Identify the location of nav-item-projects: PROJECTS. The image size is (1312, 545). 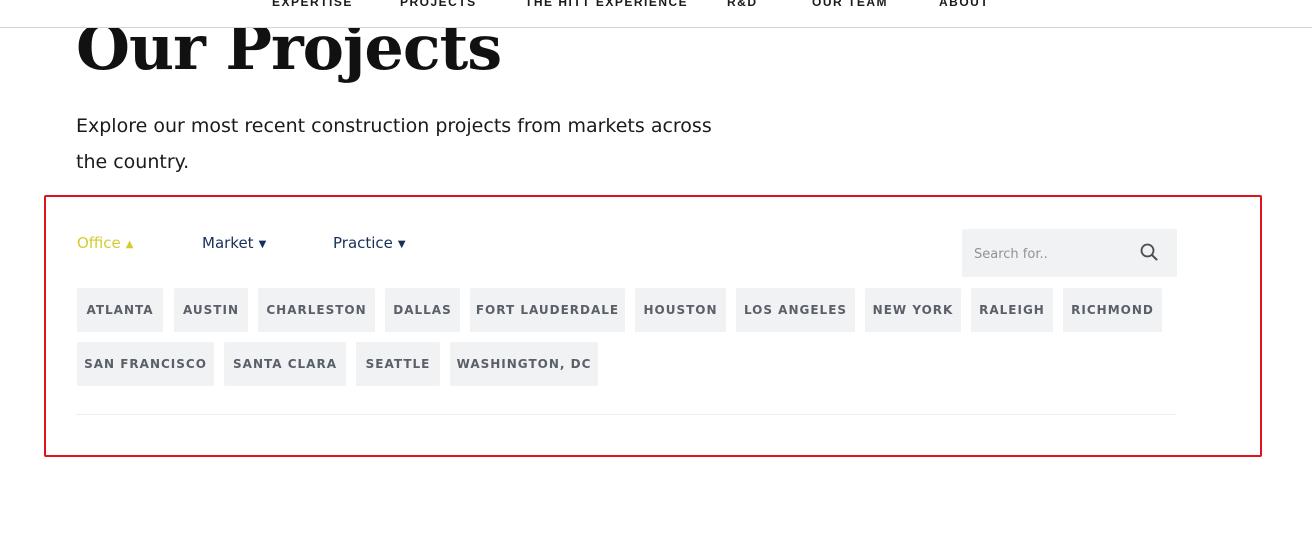
(438, 4).